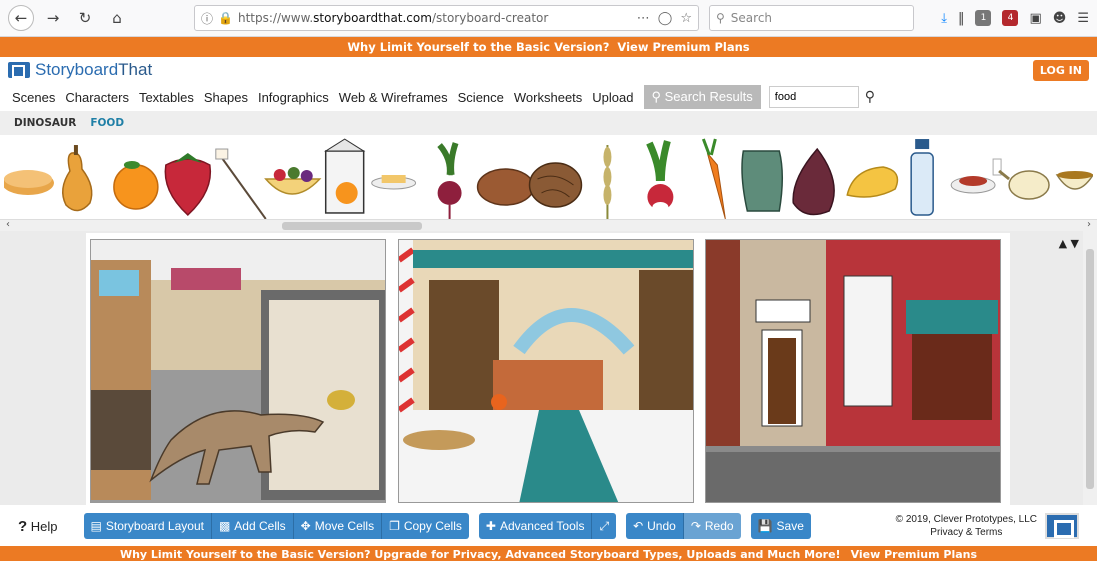 This screenshot has height=561, width=1097. I want to click on home-icon: ⌂, so click(117, 18).